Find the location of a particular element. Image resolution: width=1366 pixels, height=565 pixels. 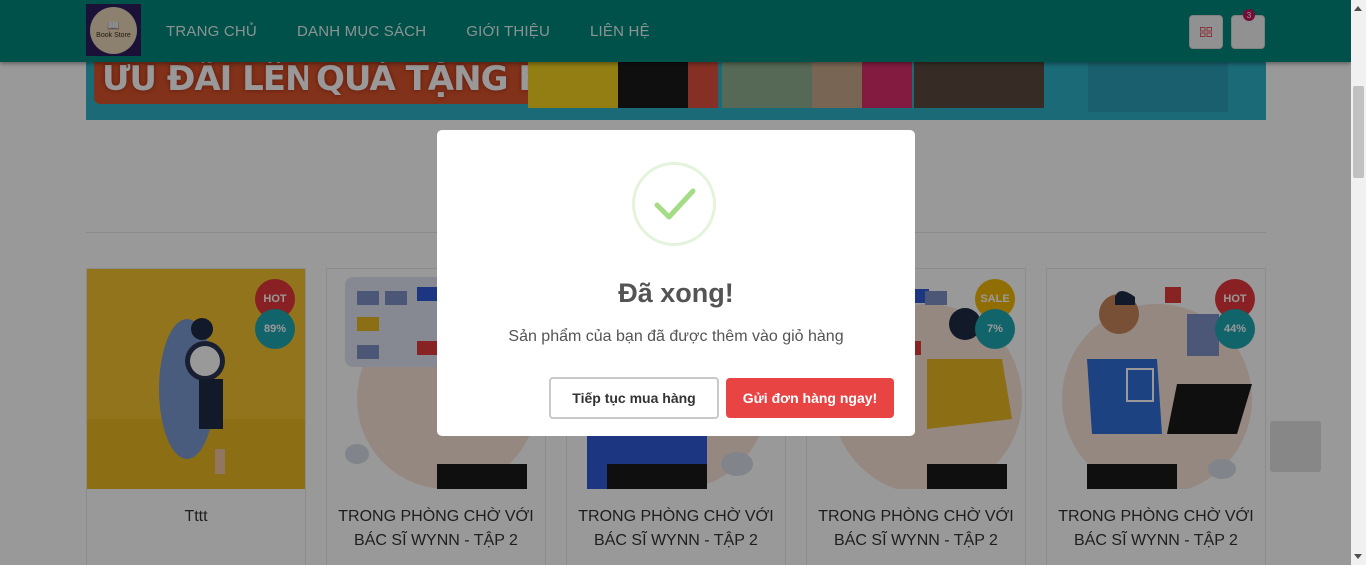

success-icon is located at coordinates (674, 204).